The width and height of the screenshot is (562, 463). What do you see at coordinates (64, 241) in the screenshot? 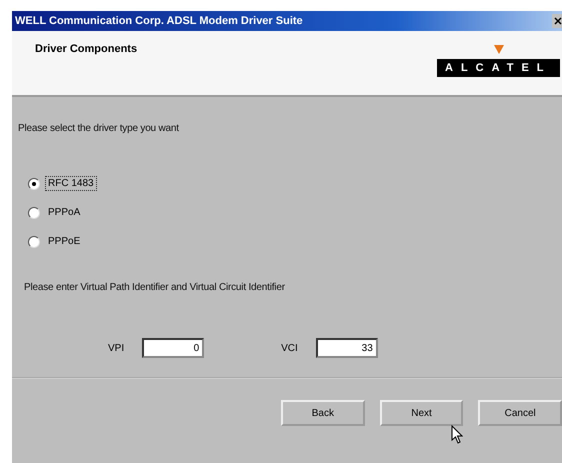
I see `radio-label: PPPoE` at bounding box center [64, 241].